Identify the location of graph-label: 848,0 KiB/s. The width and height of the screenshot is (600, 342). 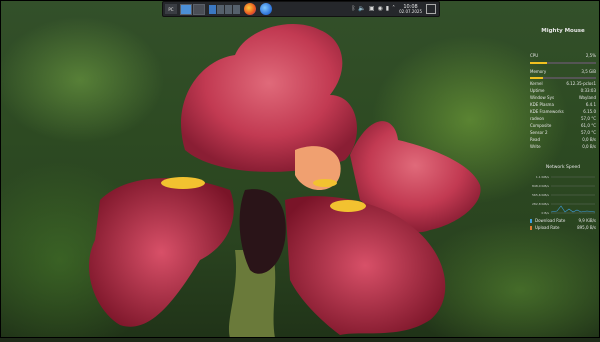
(540, 186).